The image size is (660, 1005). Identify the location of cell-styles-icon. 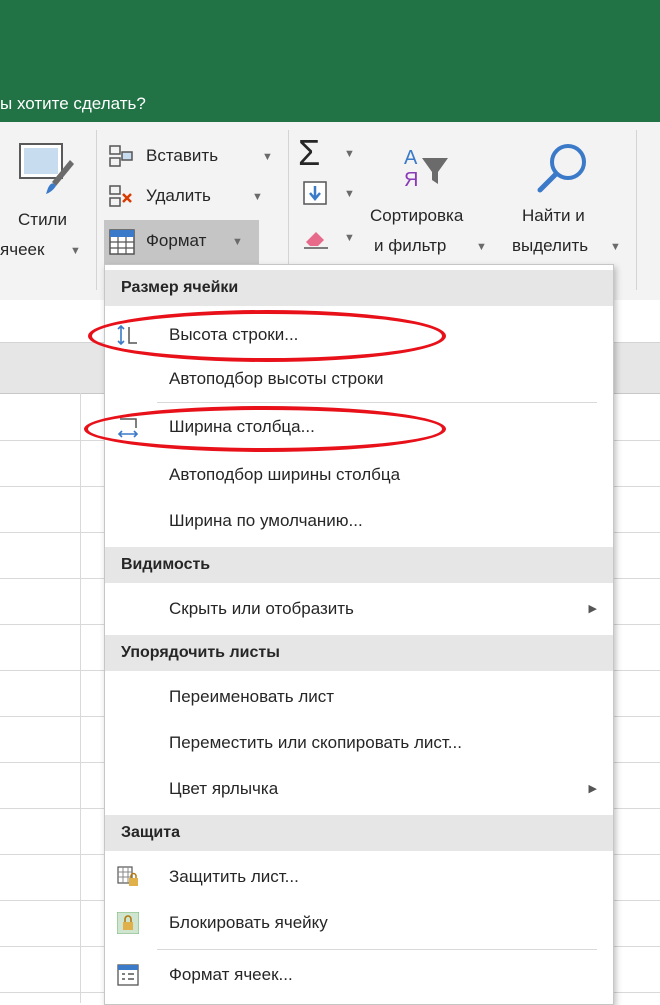
(46, 168).